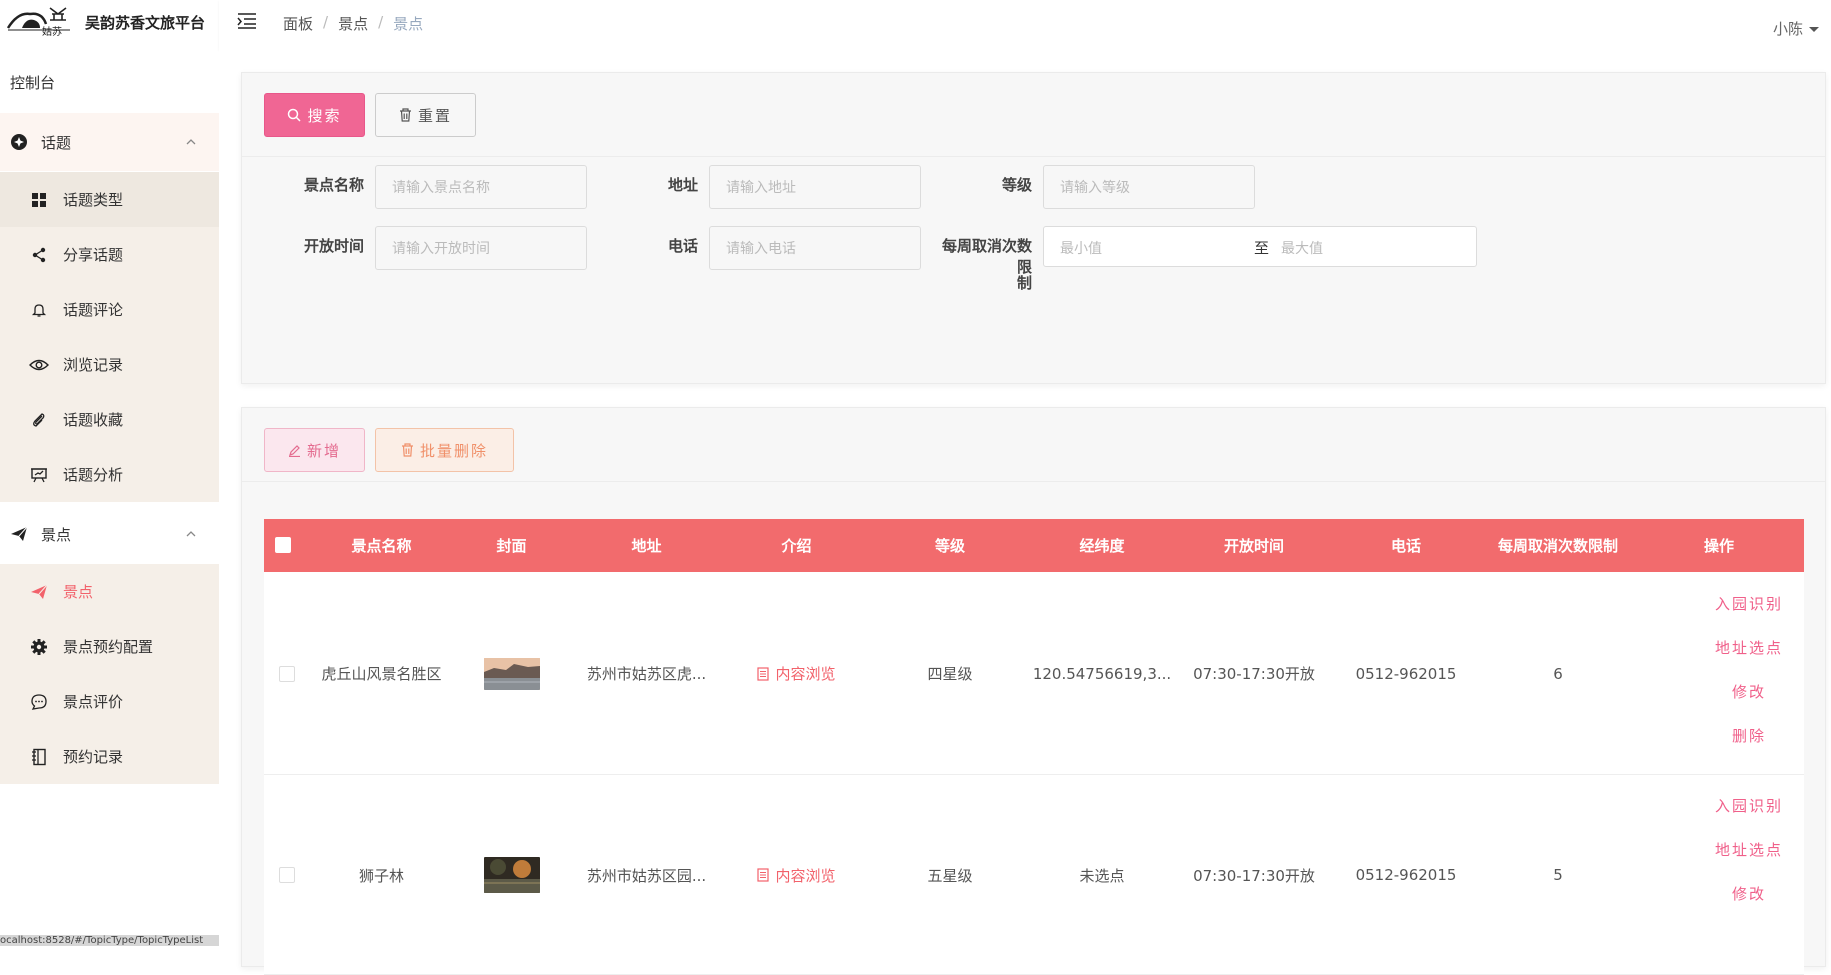 This screenshot has width=1831, height=975. What do you see at coordinates (1016, 185) in the screenshot?
I see `level-label: 等级` at bounding box center [1016, 185].